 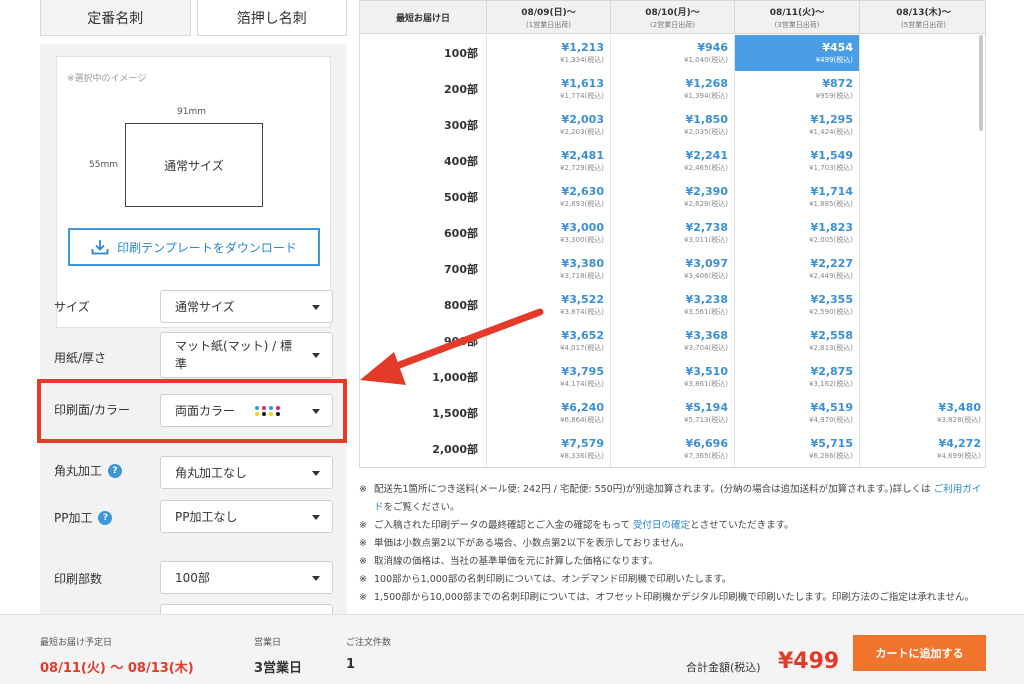 What do you see at coordinates (919, 653) in the screenshot?
I see `add-to-cart-button: カートに追加する` at bounding box center [919, 653].